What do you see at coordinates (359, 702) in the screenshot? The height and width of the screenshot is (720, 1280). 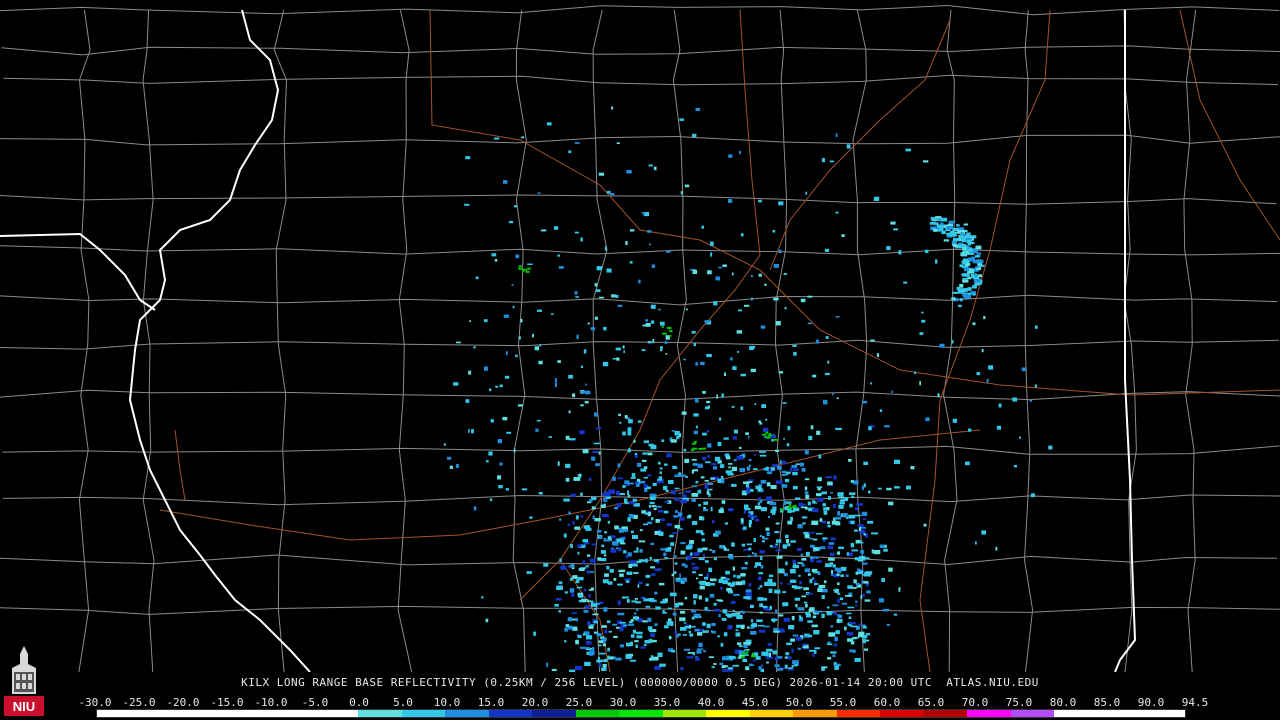 I see `colorbar-label: 0.0` at bounding box center [359, 702].